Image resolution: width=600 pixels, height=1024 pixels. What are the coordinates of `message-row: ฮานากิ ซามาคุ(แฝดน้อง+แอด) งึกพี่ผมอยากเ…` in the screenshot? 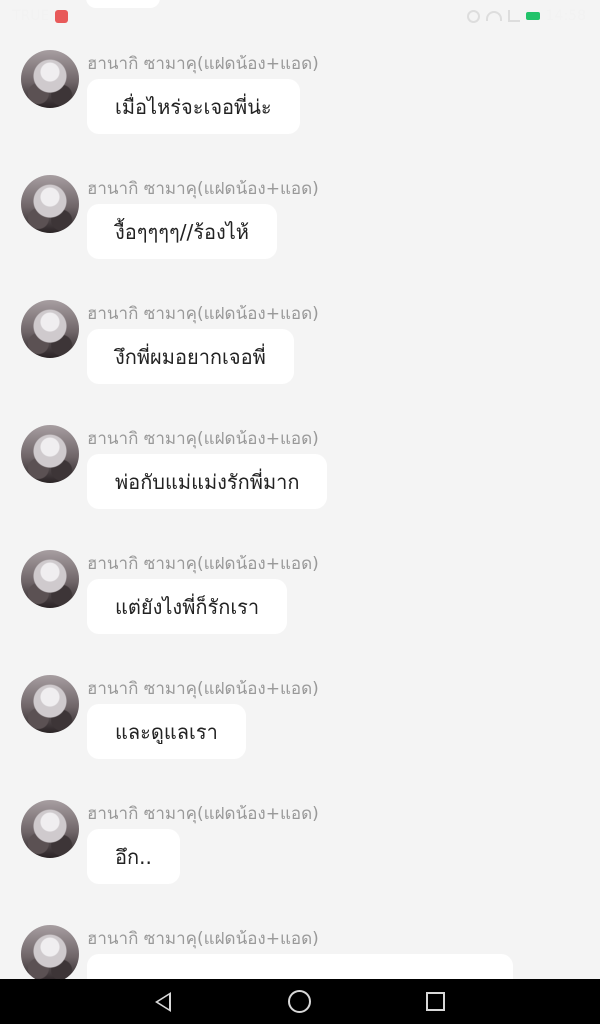 It's located at (300, 360).